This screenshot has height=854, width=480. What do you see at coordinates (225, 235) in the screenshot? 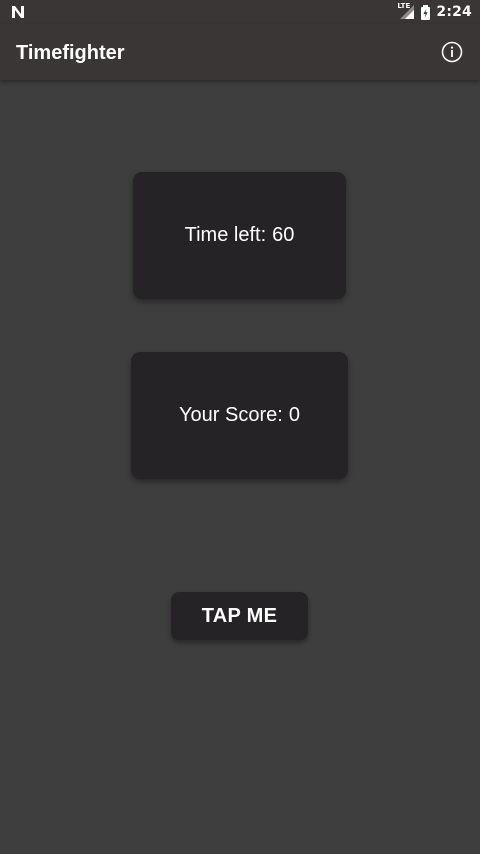
I see `time-left-label: Time left:` at bounding box center [225, 235].